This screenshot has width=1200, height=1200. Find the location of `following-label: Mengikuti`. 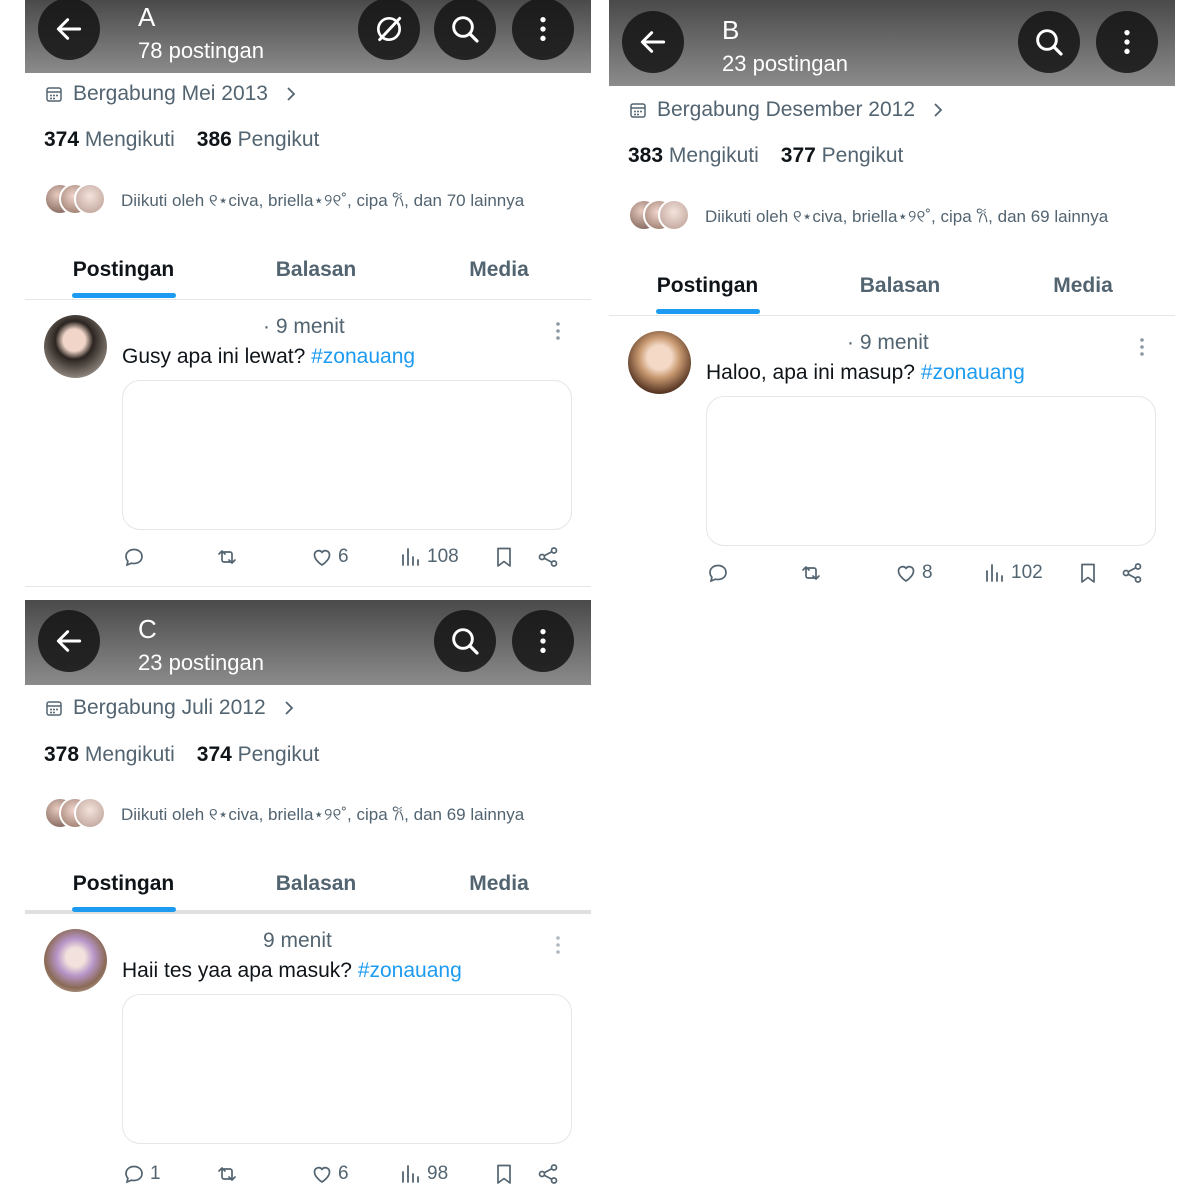

following-label: Mengikuti is located at coordinates (129, 754).